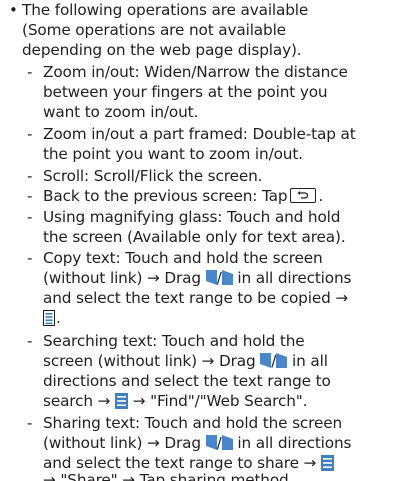 The image size is (417, 481). I want to click on scroll-line: Scroll: Scroll/Flick the screen., so click(153, 176).